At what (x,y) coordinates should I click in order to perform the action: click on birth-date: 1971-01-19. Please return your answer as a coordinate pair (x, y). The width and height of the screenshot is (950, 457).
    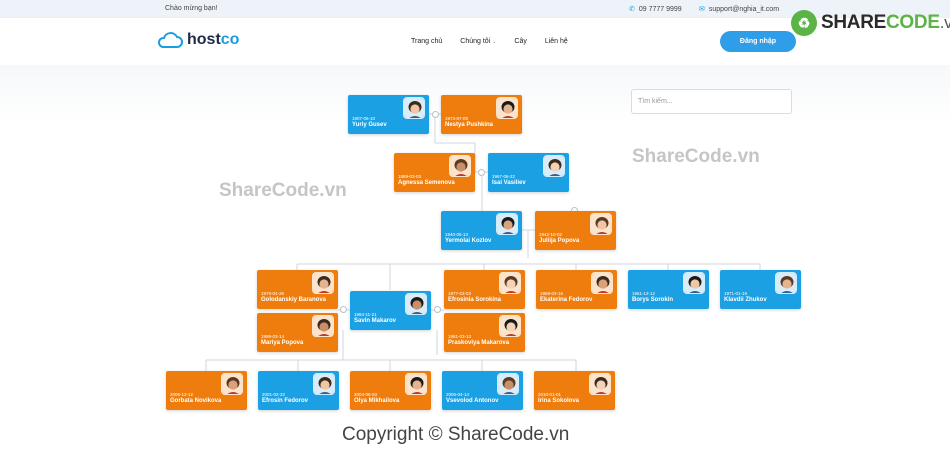
    Looking at the image, I should click on (736, 293).